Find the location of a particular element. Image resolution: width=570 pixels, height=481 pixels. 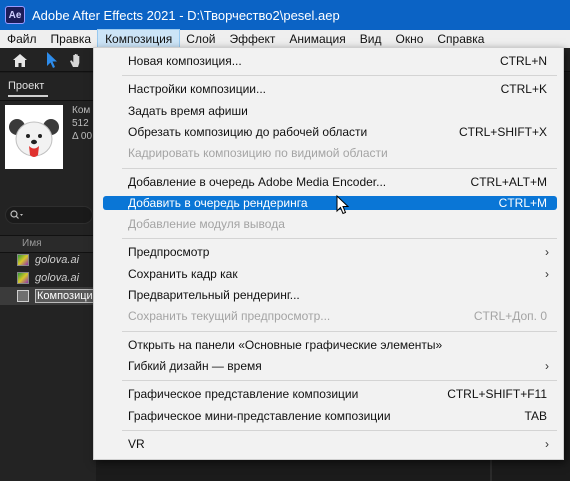

menubar-item-4: Эффект is located at coordinates (252, 39).